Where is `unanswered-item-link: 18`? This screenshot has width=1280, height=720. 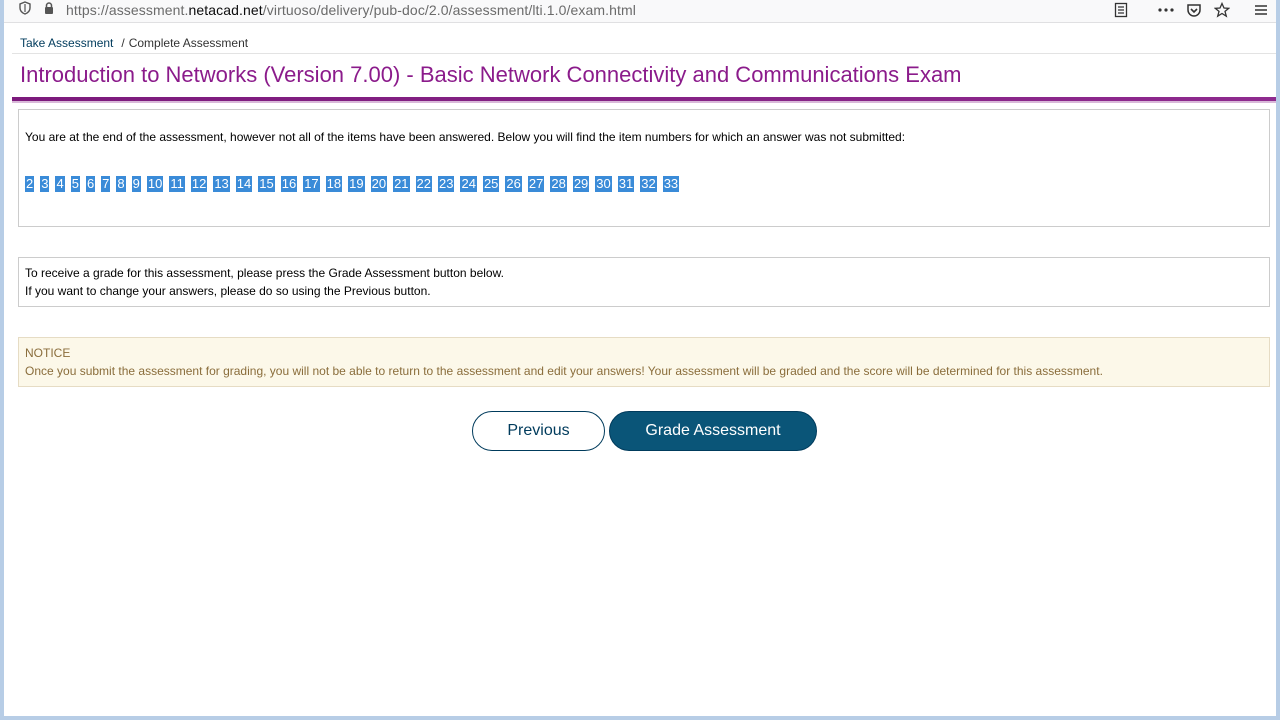 unanswered-item-link: 18 is located at coordinates (334, 184).